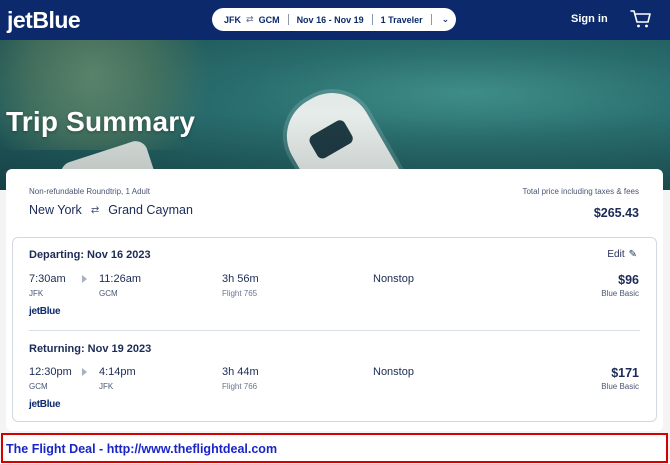 The height and width of the screenshot is (464, 670). Describe the element at coordinates (269, 19) in the screenshot. I see `destination-code: GCM` at that location.